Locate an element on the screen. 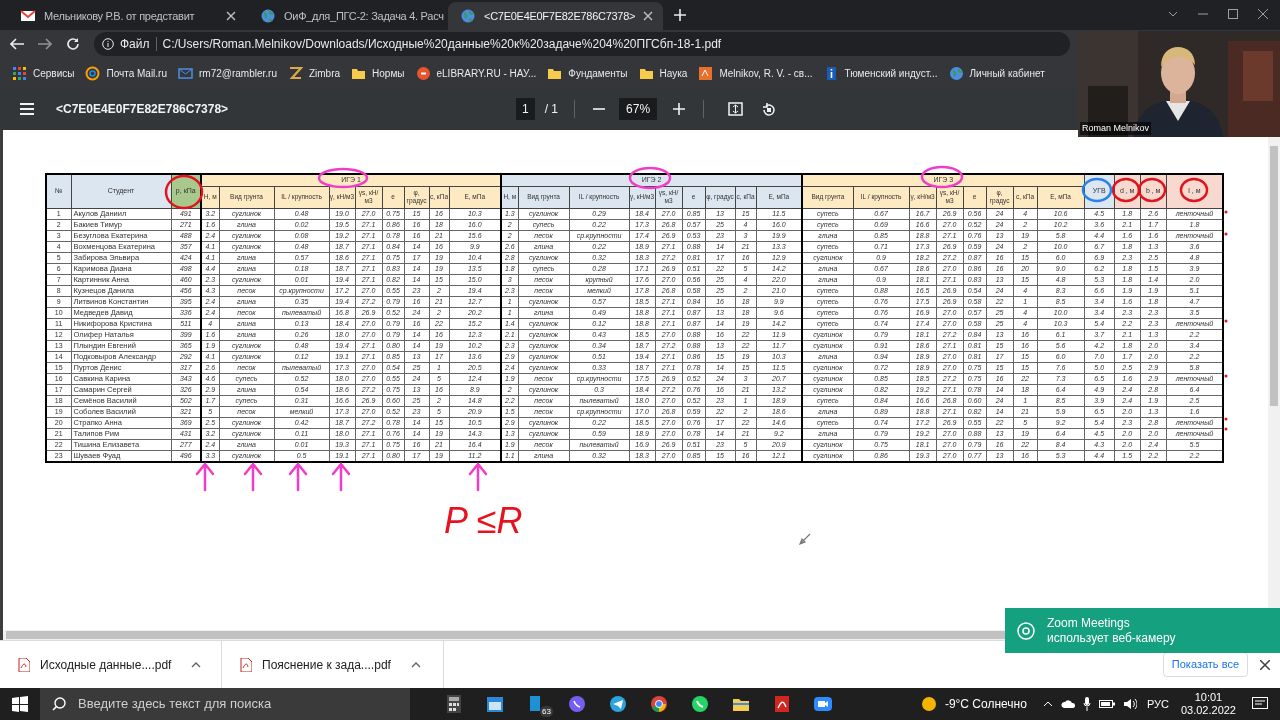 Image resolution: width=1280 pixels, height=720 pixels. zoom-level-field: 67% is located at coordinates (638, 109).